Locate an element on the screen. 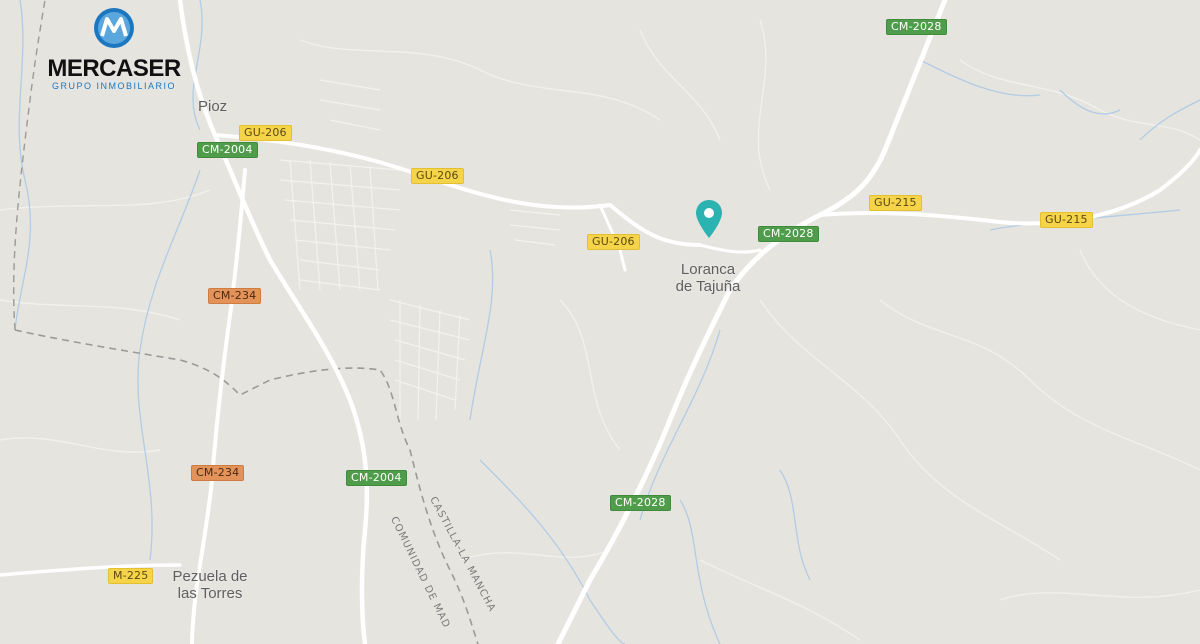  urban-grid is located at coordinates (420, 250).